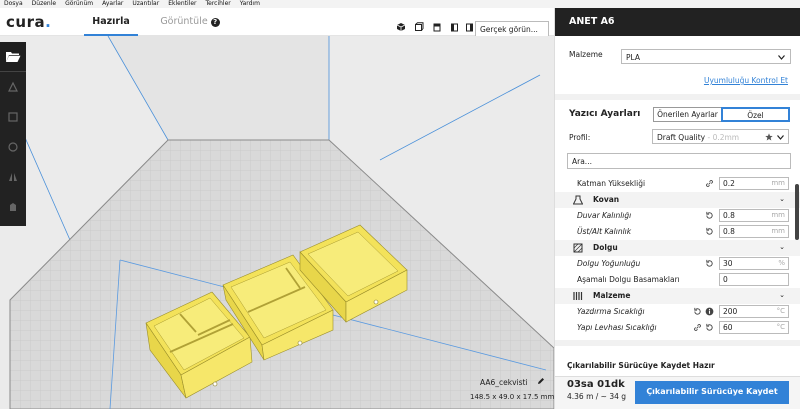  I want to click on setting-row-infill-density: Dolgu Yoğunluğu 30%, so click(677, 264).